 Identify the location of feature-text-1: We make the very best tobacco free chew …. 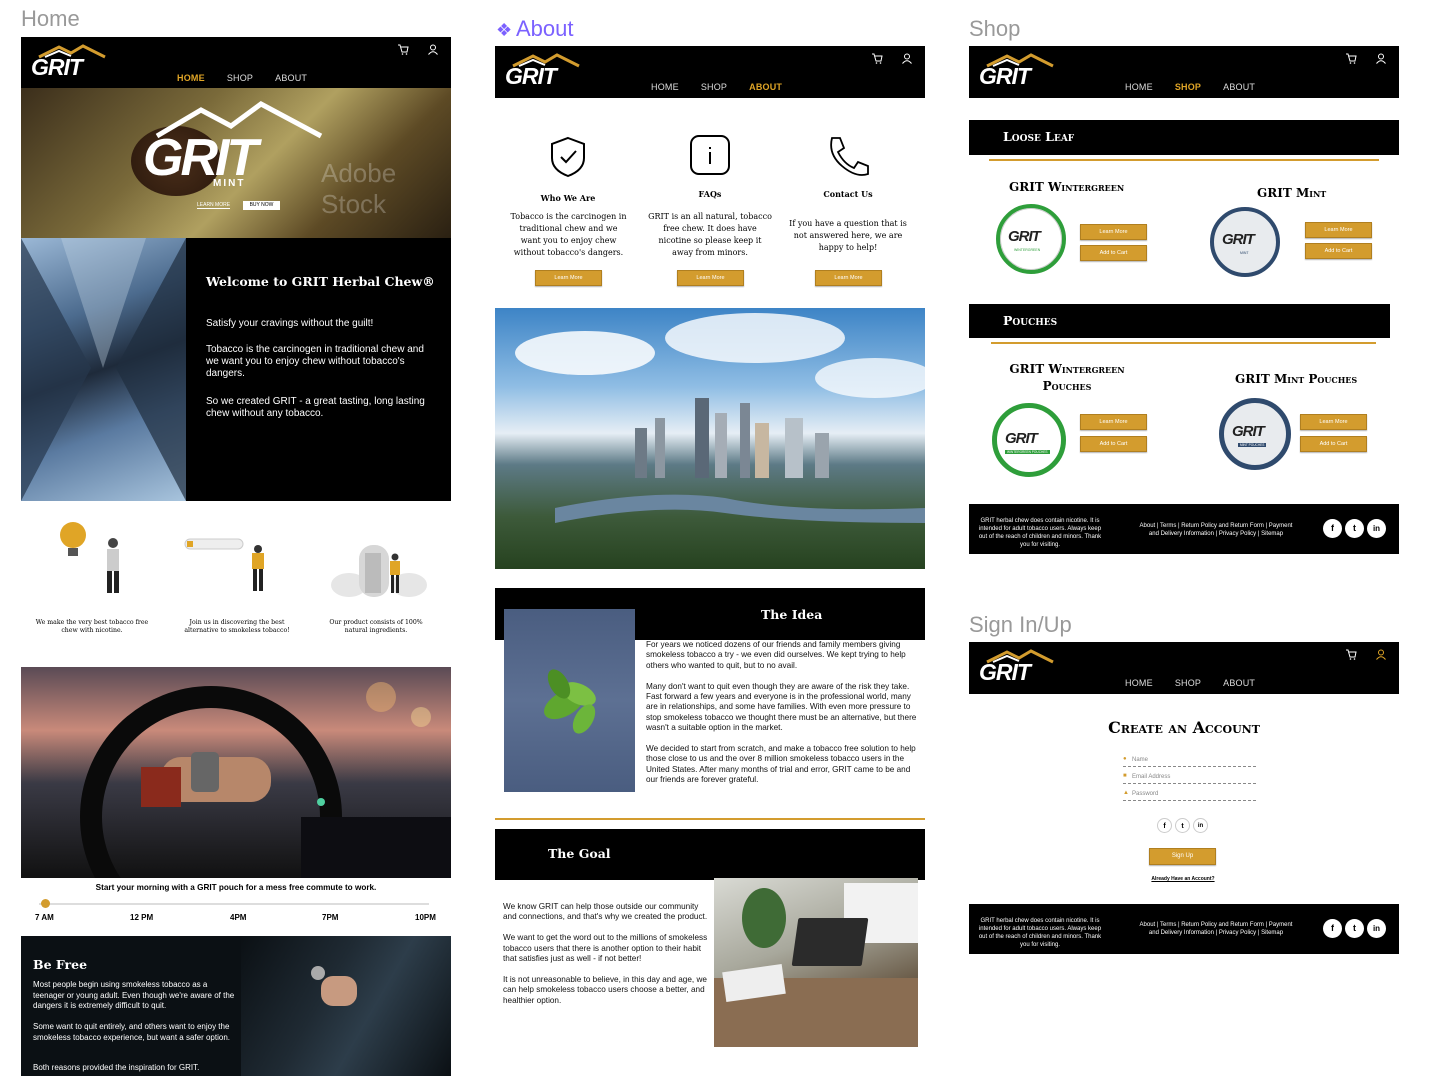
(92, 626).